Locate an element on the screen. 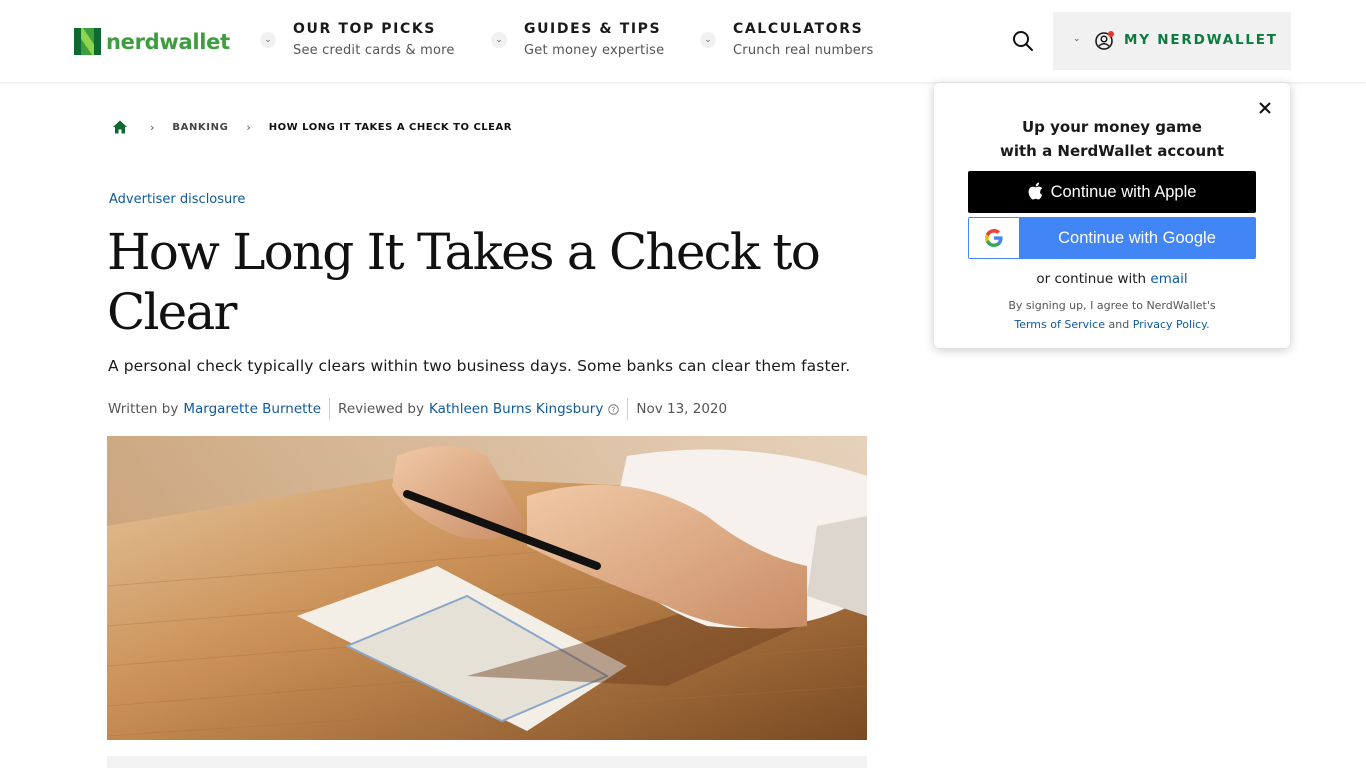 Image resolution: width=1366 pixels, height=768 pixels. nav-title: GUIDES & TIPS is located at coordinates (593, 29).